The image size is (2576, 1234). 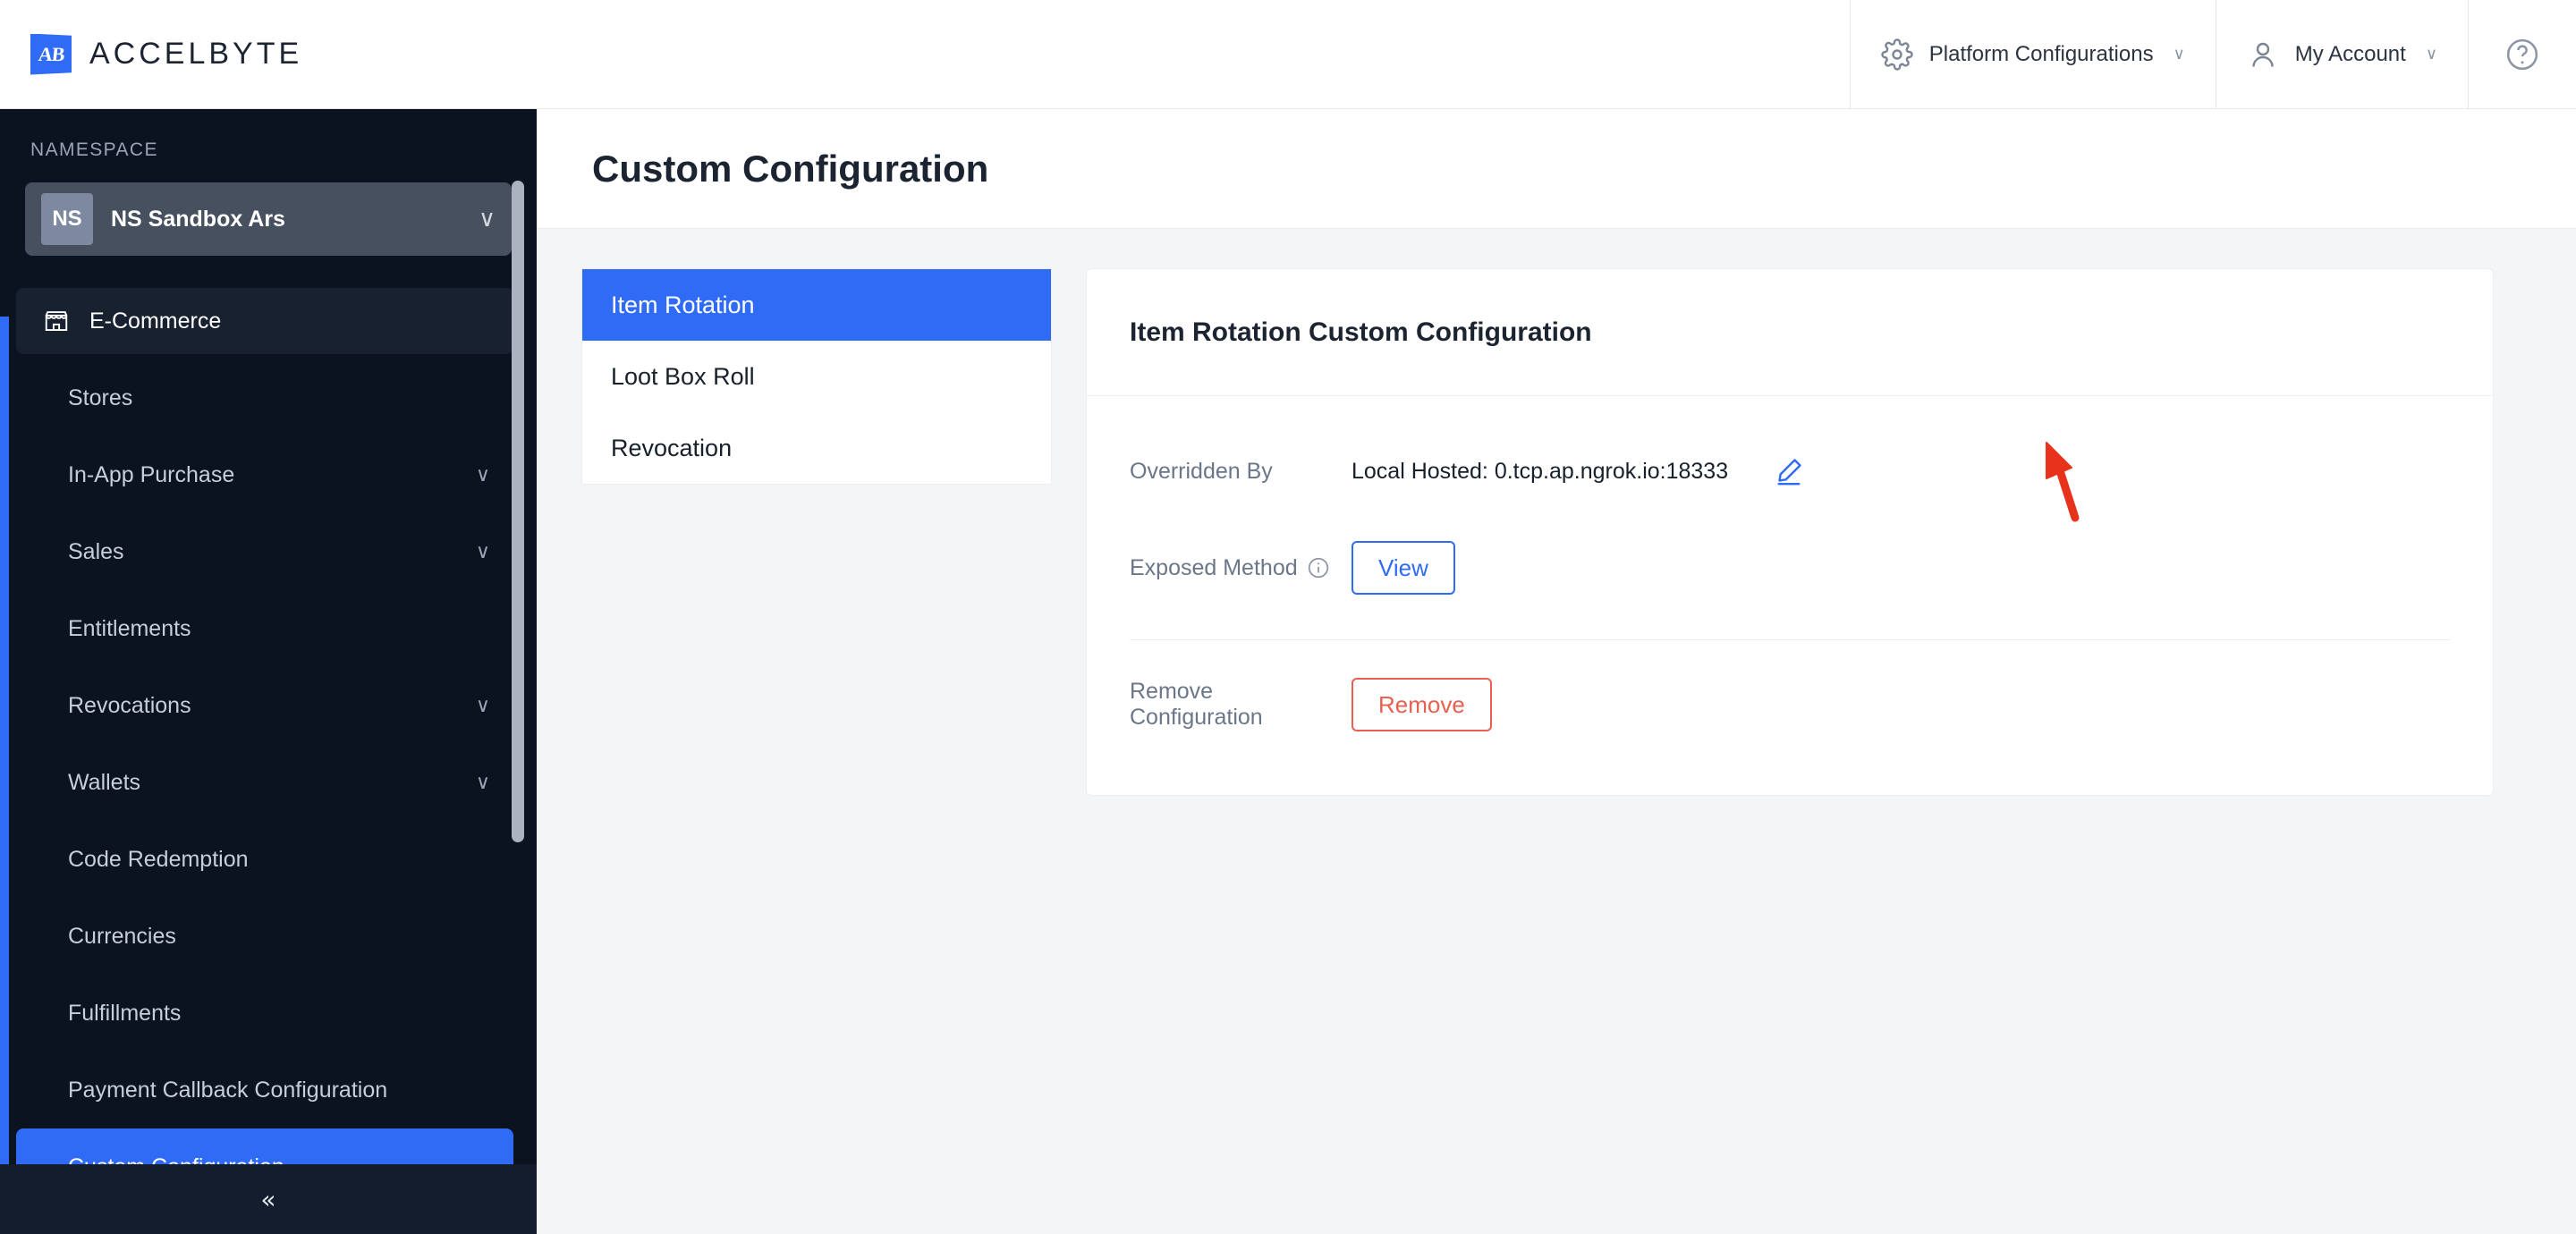 I want to click on namespace-selector: NS NS Sandbox Ars ∨, so click(x=268, y=219).